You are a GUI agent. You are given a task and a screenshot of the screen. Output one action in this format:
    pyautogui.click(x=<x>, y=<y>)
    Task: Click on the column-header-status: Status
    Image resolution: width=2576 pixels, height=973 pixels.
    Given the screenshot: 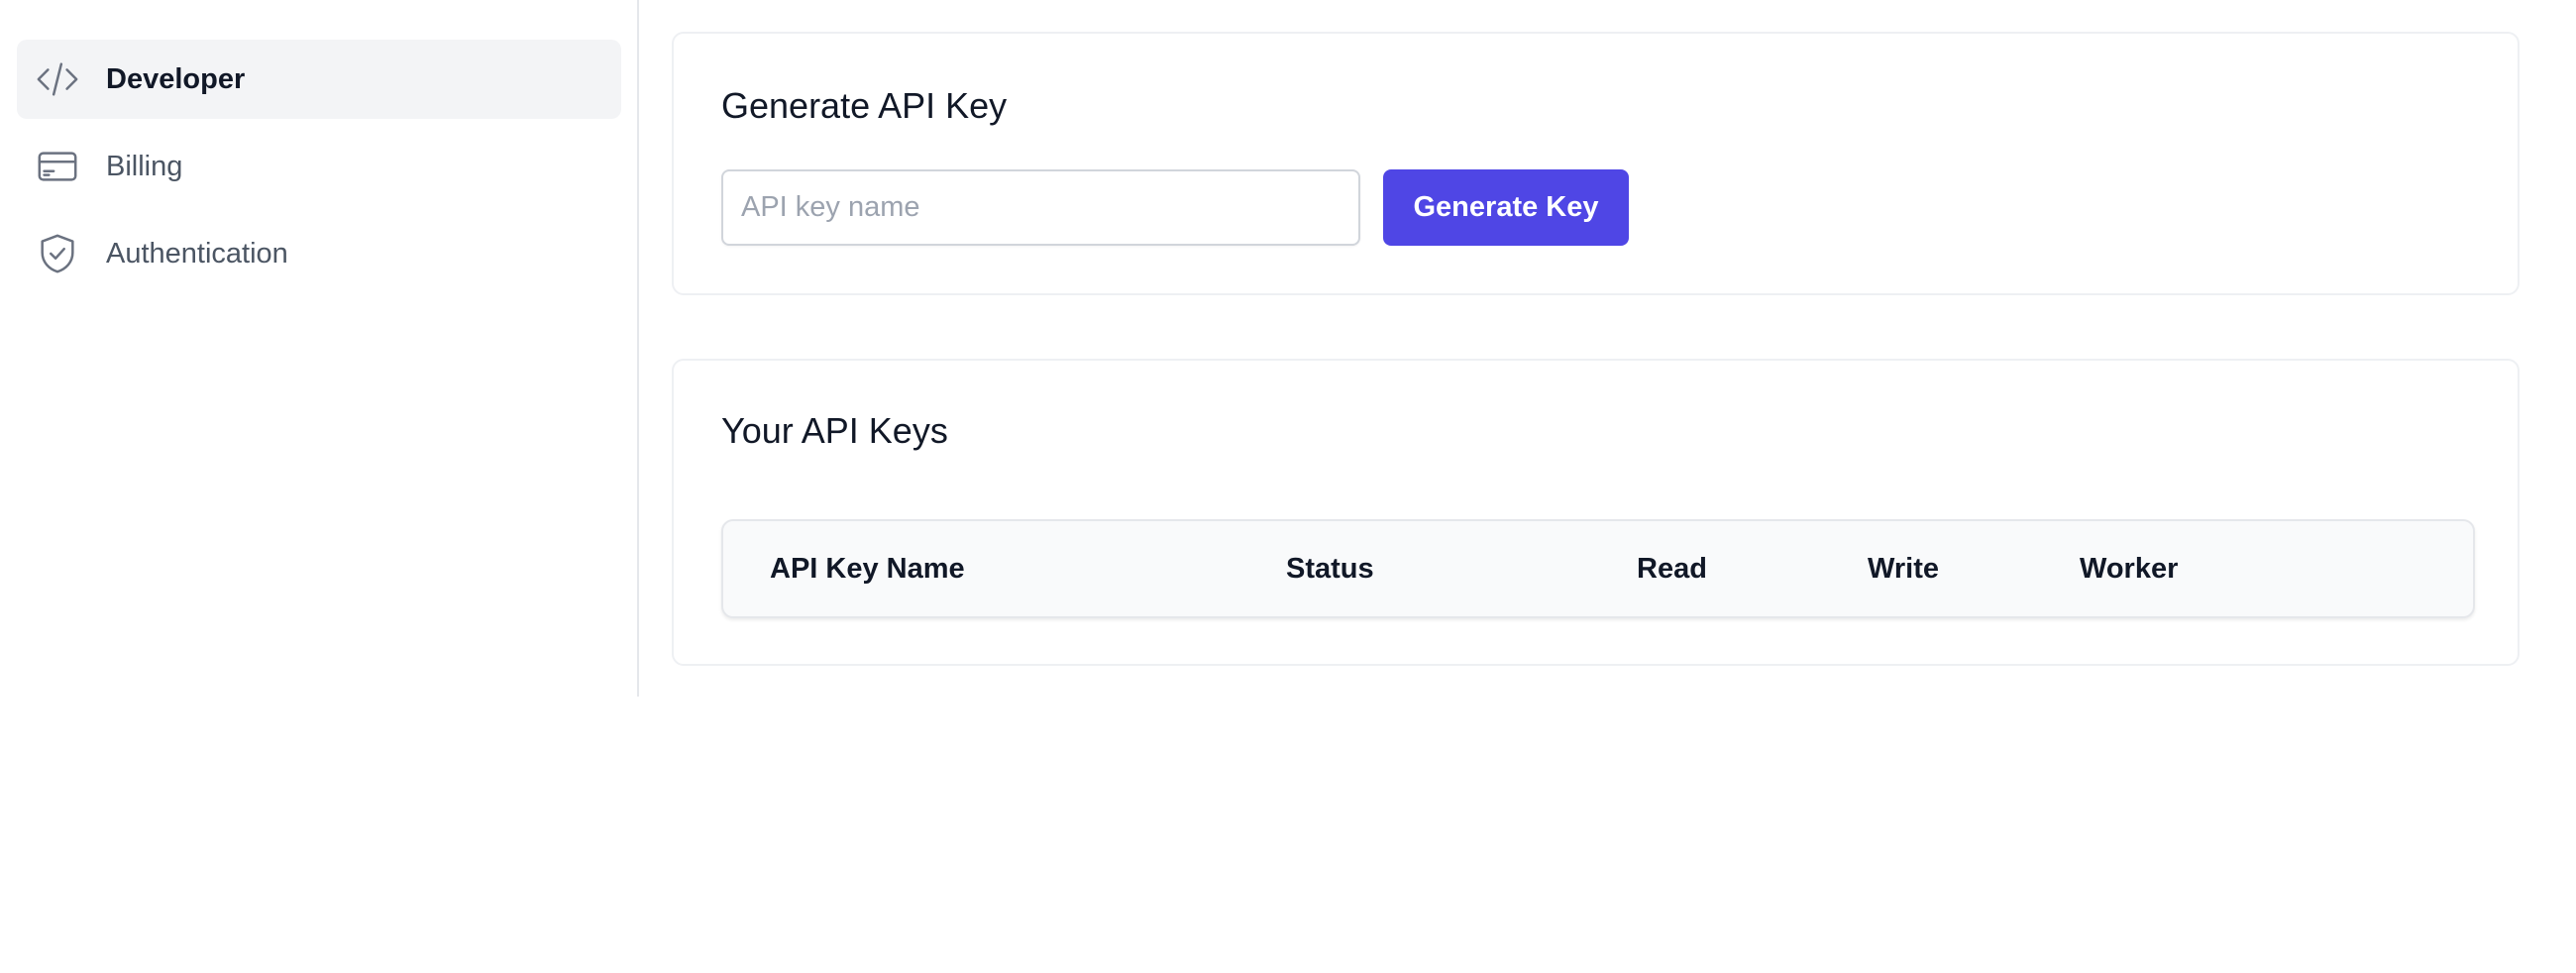 What is the action you would take?
    pyautogui.click(x=1330, y=569)
    